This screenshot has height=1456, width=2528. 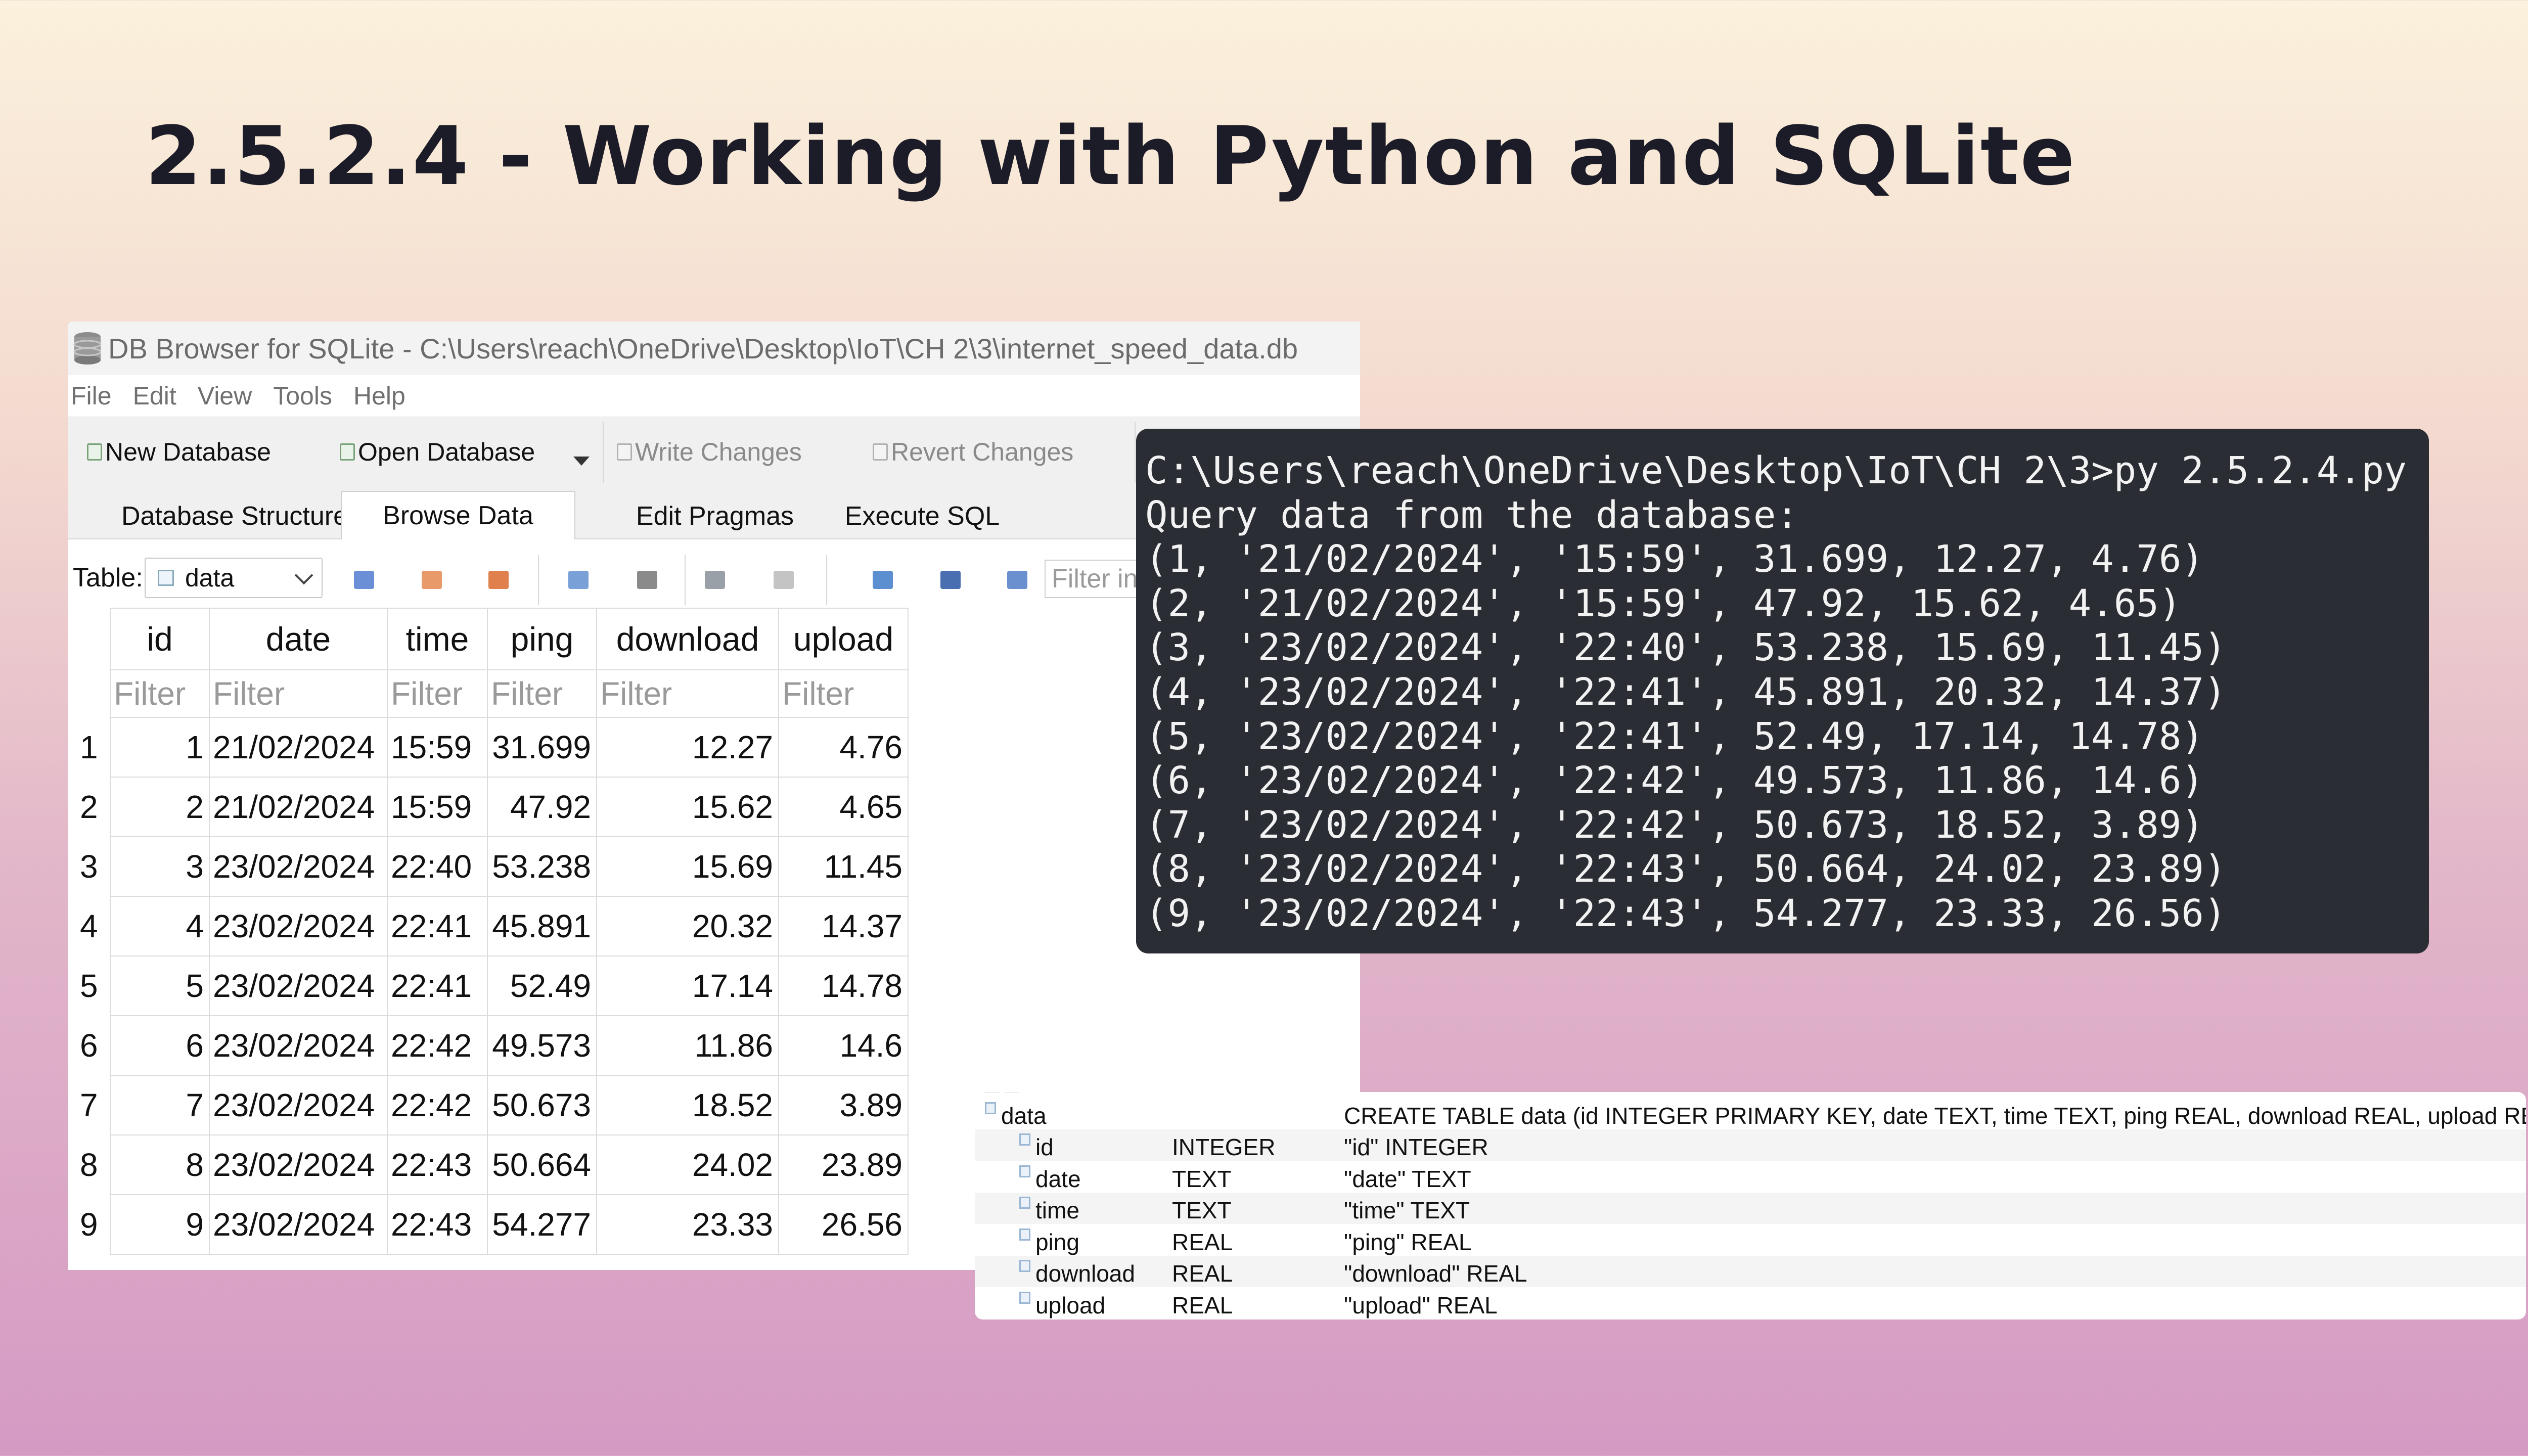 I want to click on table-row: 7 7 23/02/2024 22:42 50.673 18.52 3.89, so click(x=490, y=1105).